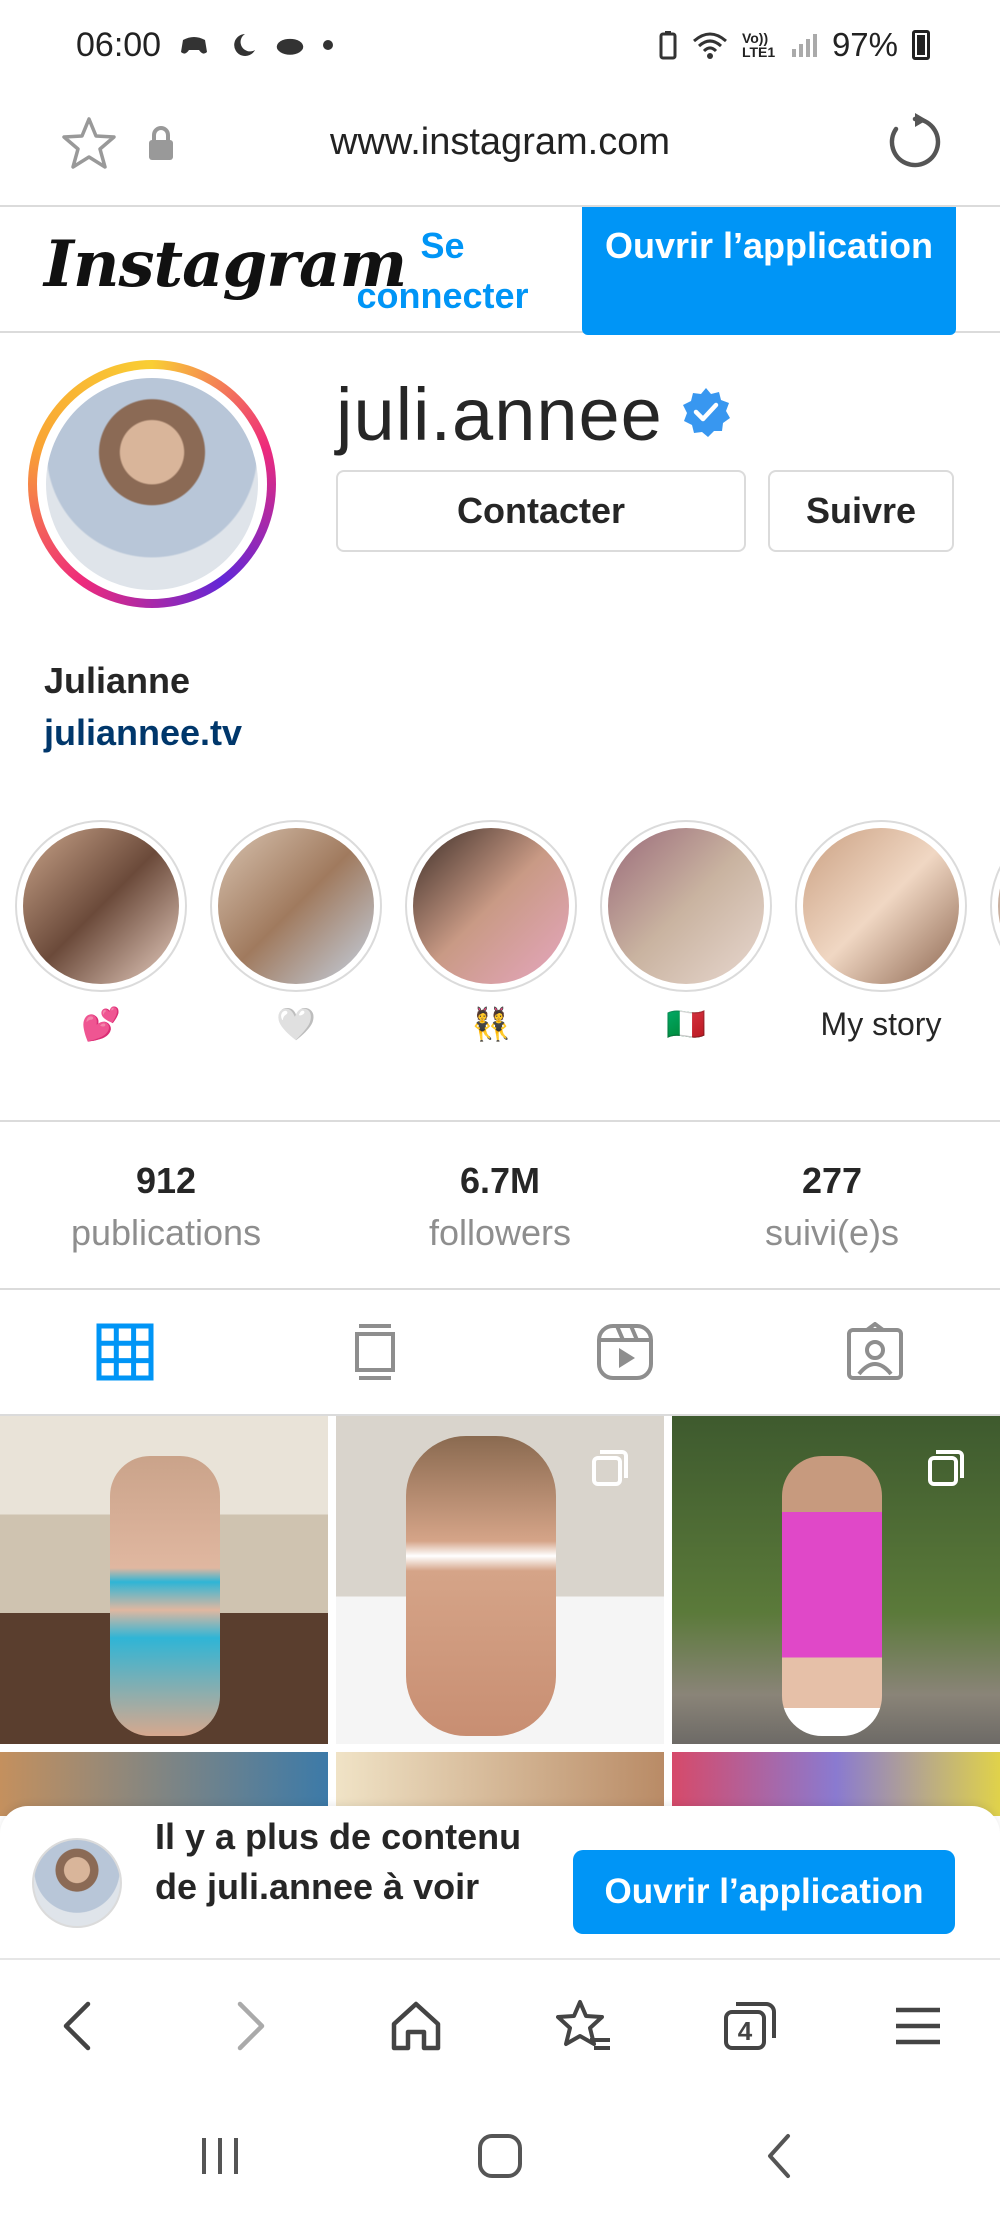  I want to click on contact-button: Contacter, so click(541, 511).